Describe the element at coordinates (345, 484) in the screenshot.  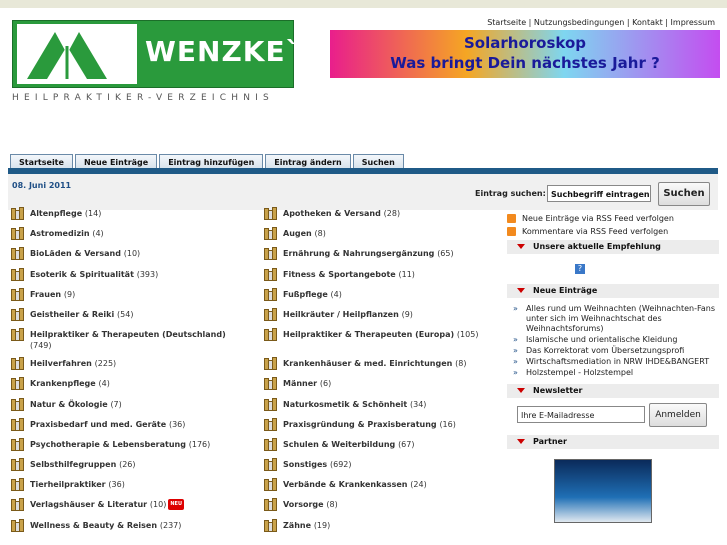
I see `category-name: Verbände & Krankenkassen` at that location.